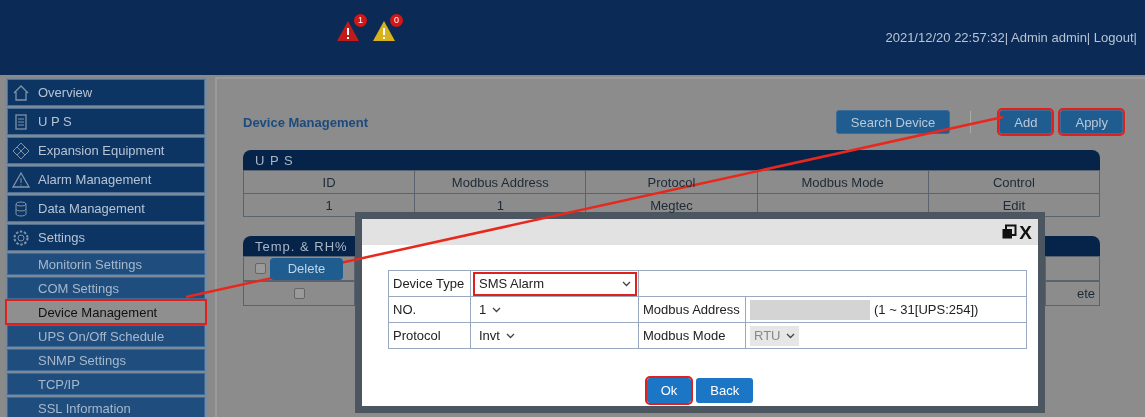 This screenshot has height=417, width=1145. What do you see at coordinates (106, 237) in the screenshot?
I see `sidebar-item: Settings` at bounding box center [106, 237].